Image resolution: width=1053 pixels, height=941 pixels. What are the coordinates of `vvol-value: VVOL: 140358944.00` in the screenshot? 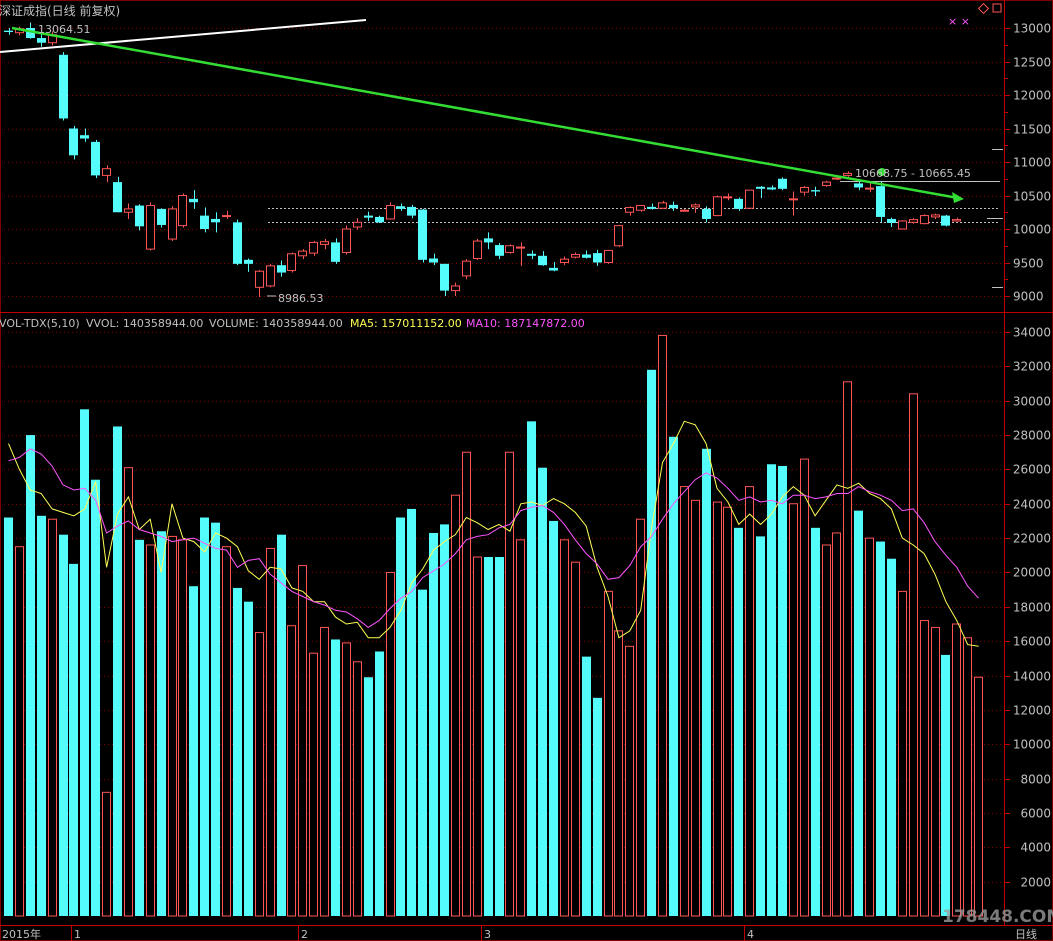 It's located at (144, 323).